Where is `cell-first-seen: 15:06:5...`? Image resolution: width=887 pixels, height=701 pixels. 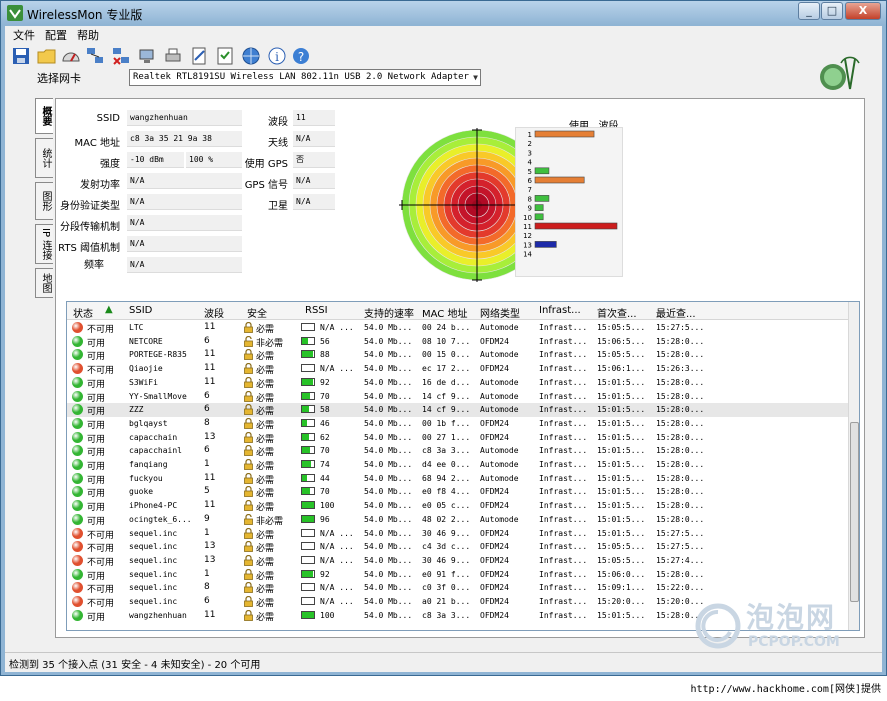 cell-first-seen: 15:06:5... is located at coordinates (621, 341).